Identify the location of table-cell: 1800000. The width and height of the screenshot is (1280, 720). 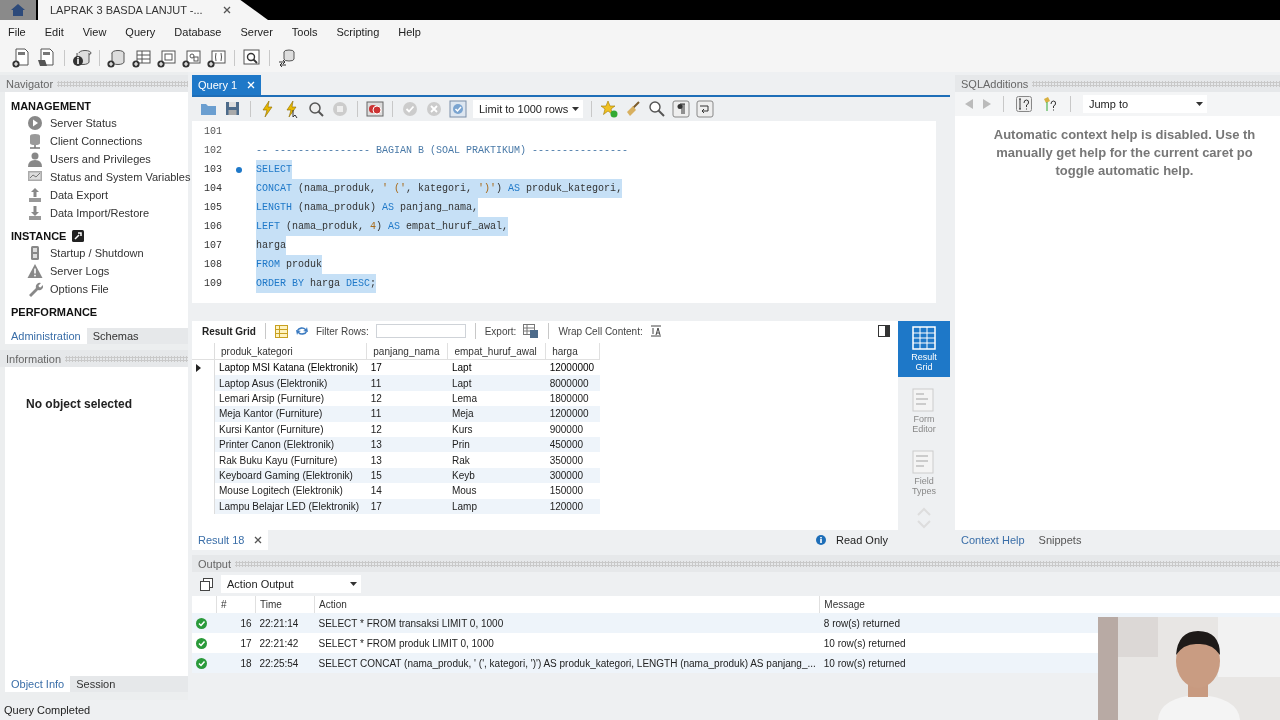
(572, 398).